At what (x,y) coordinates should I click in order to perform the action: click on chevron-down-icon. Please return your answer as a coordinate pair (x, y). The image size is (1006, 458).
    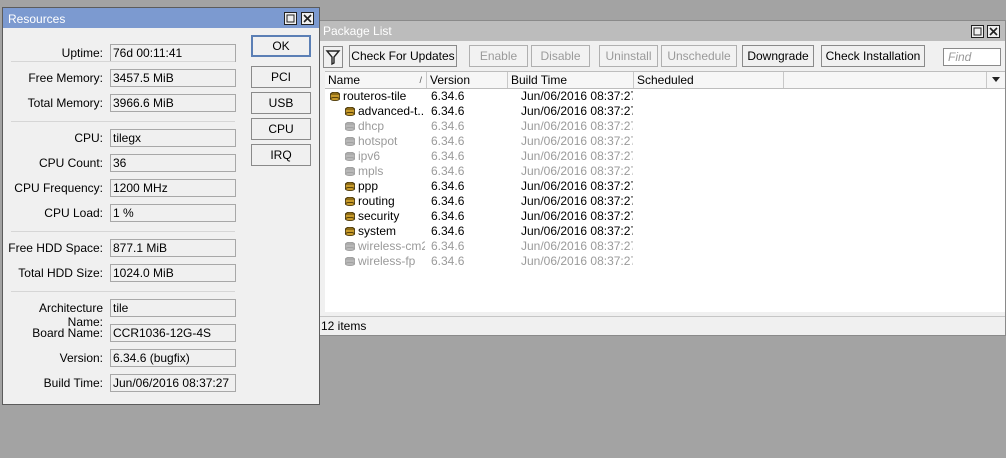
    Looking at the image, I should click on (996, 79).